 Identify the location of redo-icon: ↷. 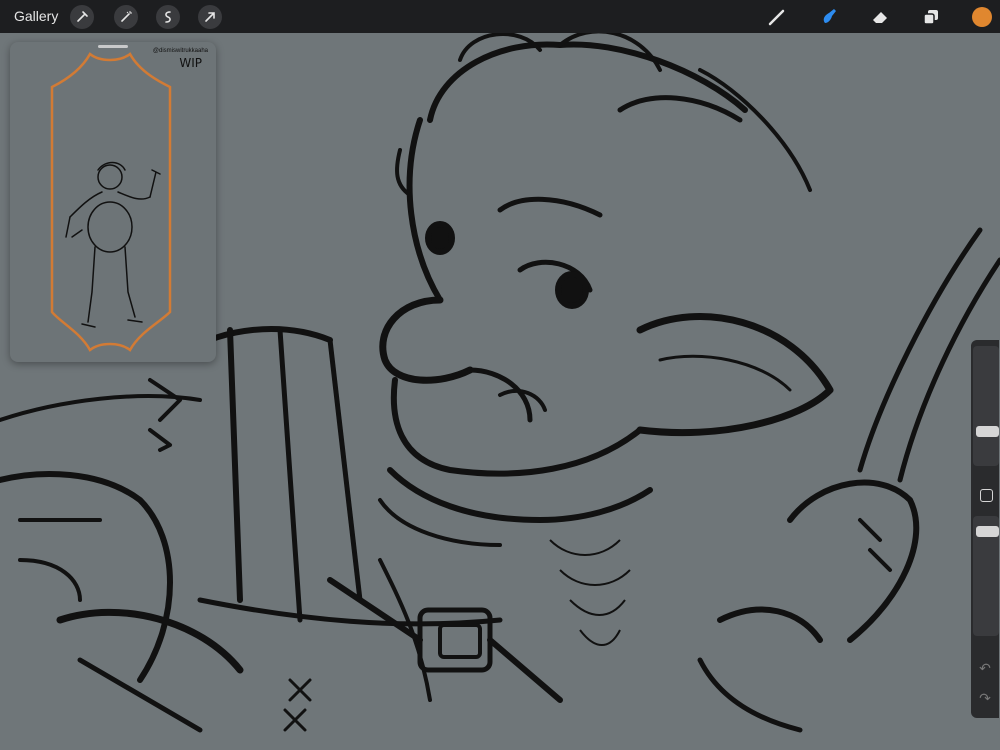
(985, 698).